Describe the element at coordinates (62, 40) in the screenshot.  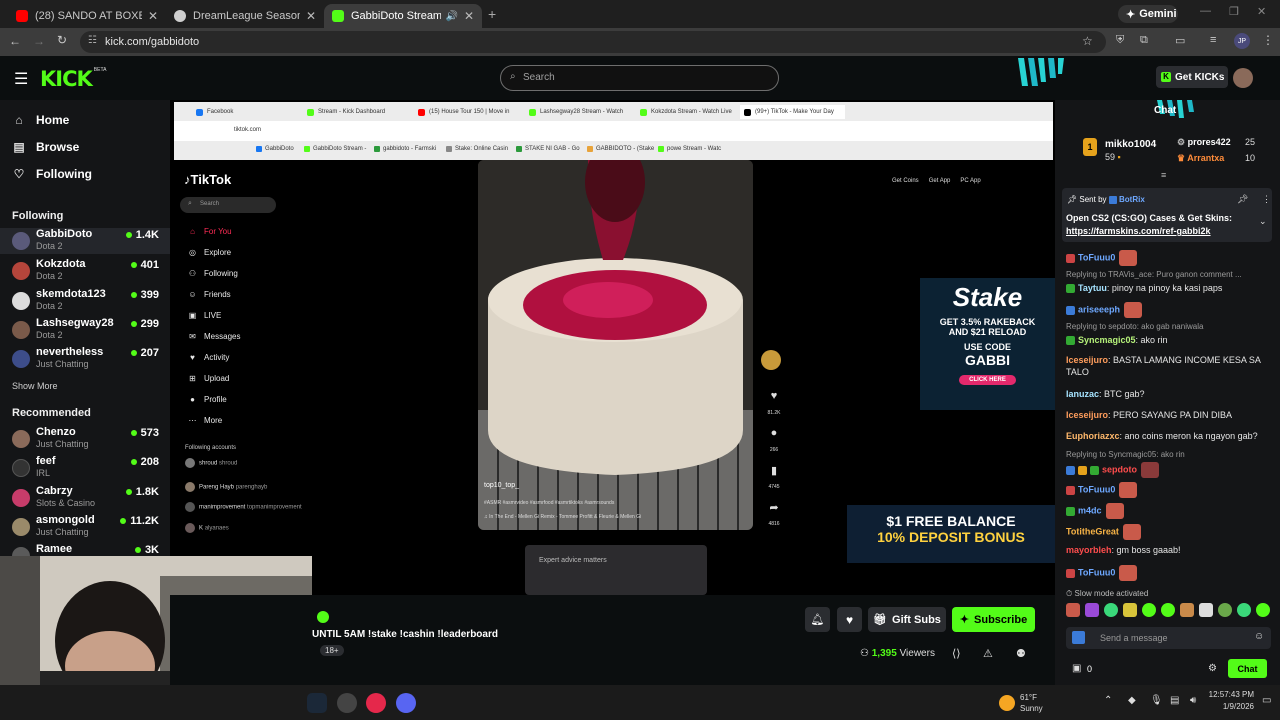
I see `reload-icon: ↻` at that location.